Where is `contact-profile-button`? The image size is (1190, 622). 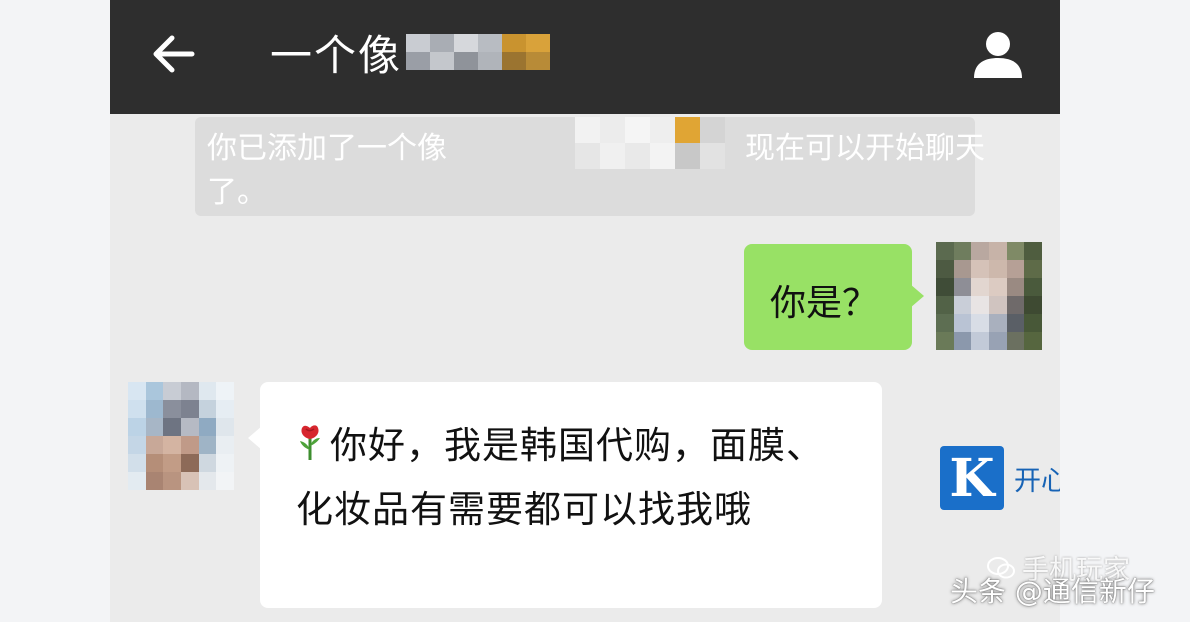 contact-profile-button is located at coordinates (998, 54).